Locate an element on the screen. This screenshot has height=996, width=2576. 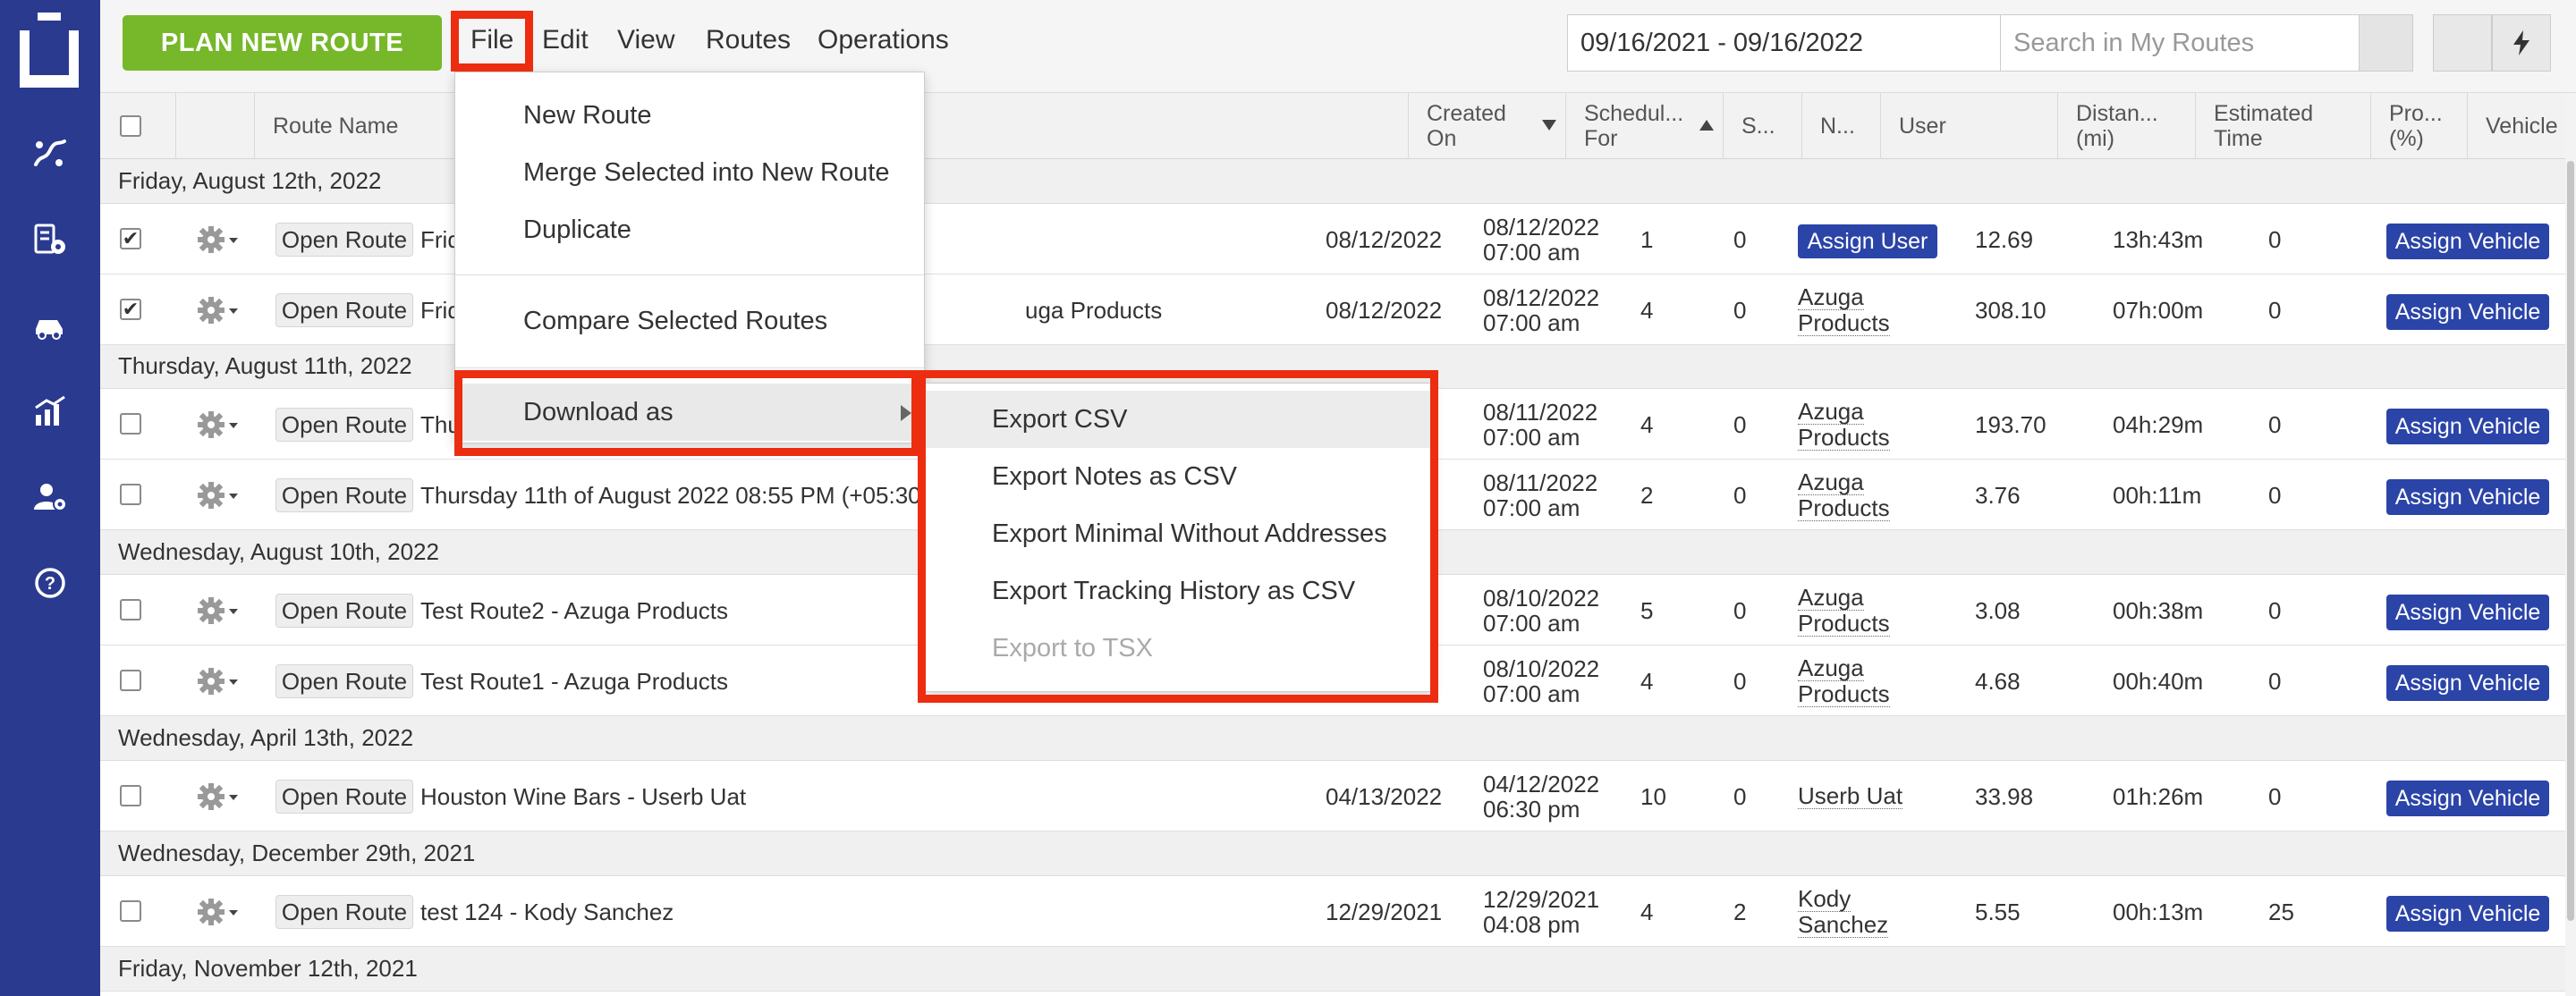
export-minimal-option: Export Minimal Without Addresses is located at coordinates (1179, 533).